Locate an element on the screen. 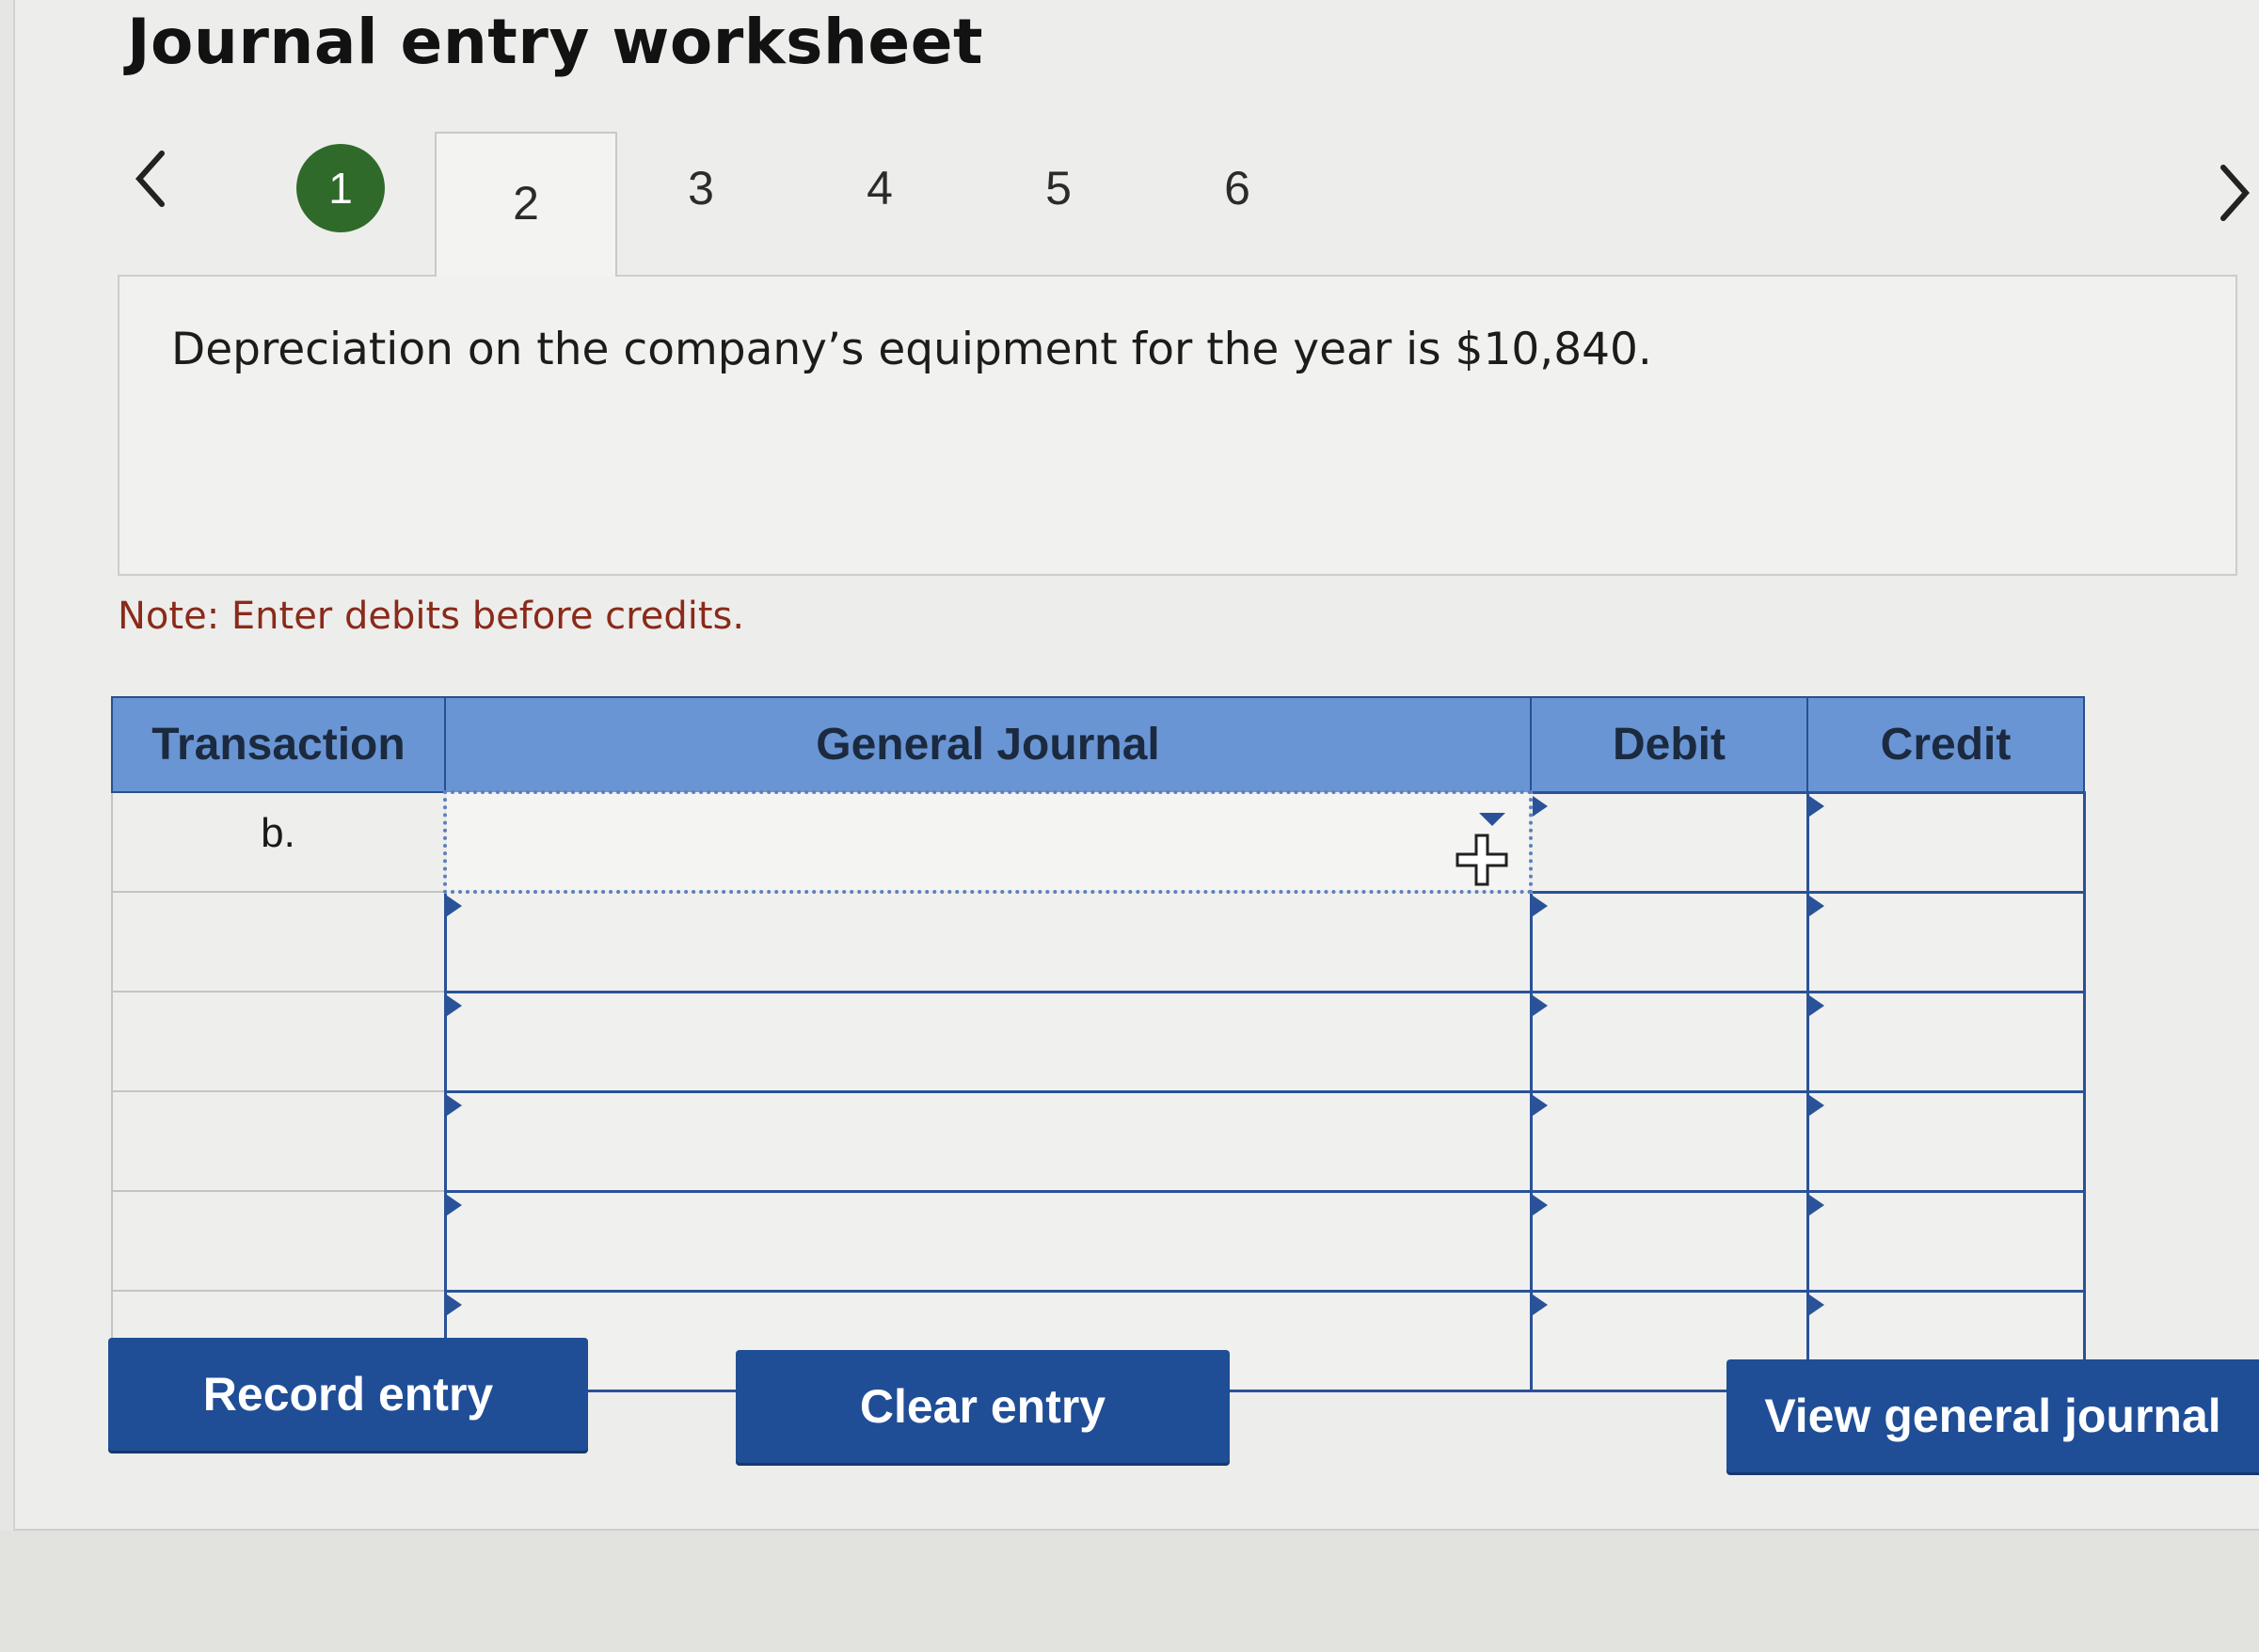  clear-entry-button: Clear entry is located at coordinates (983, 1406).